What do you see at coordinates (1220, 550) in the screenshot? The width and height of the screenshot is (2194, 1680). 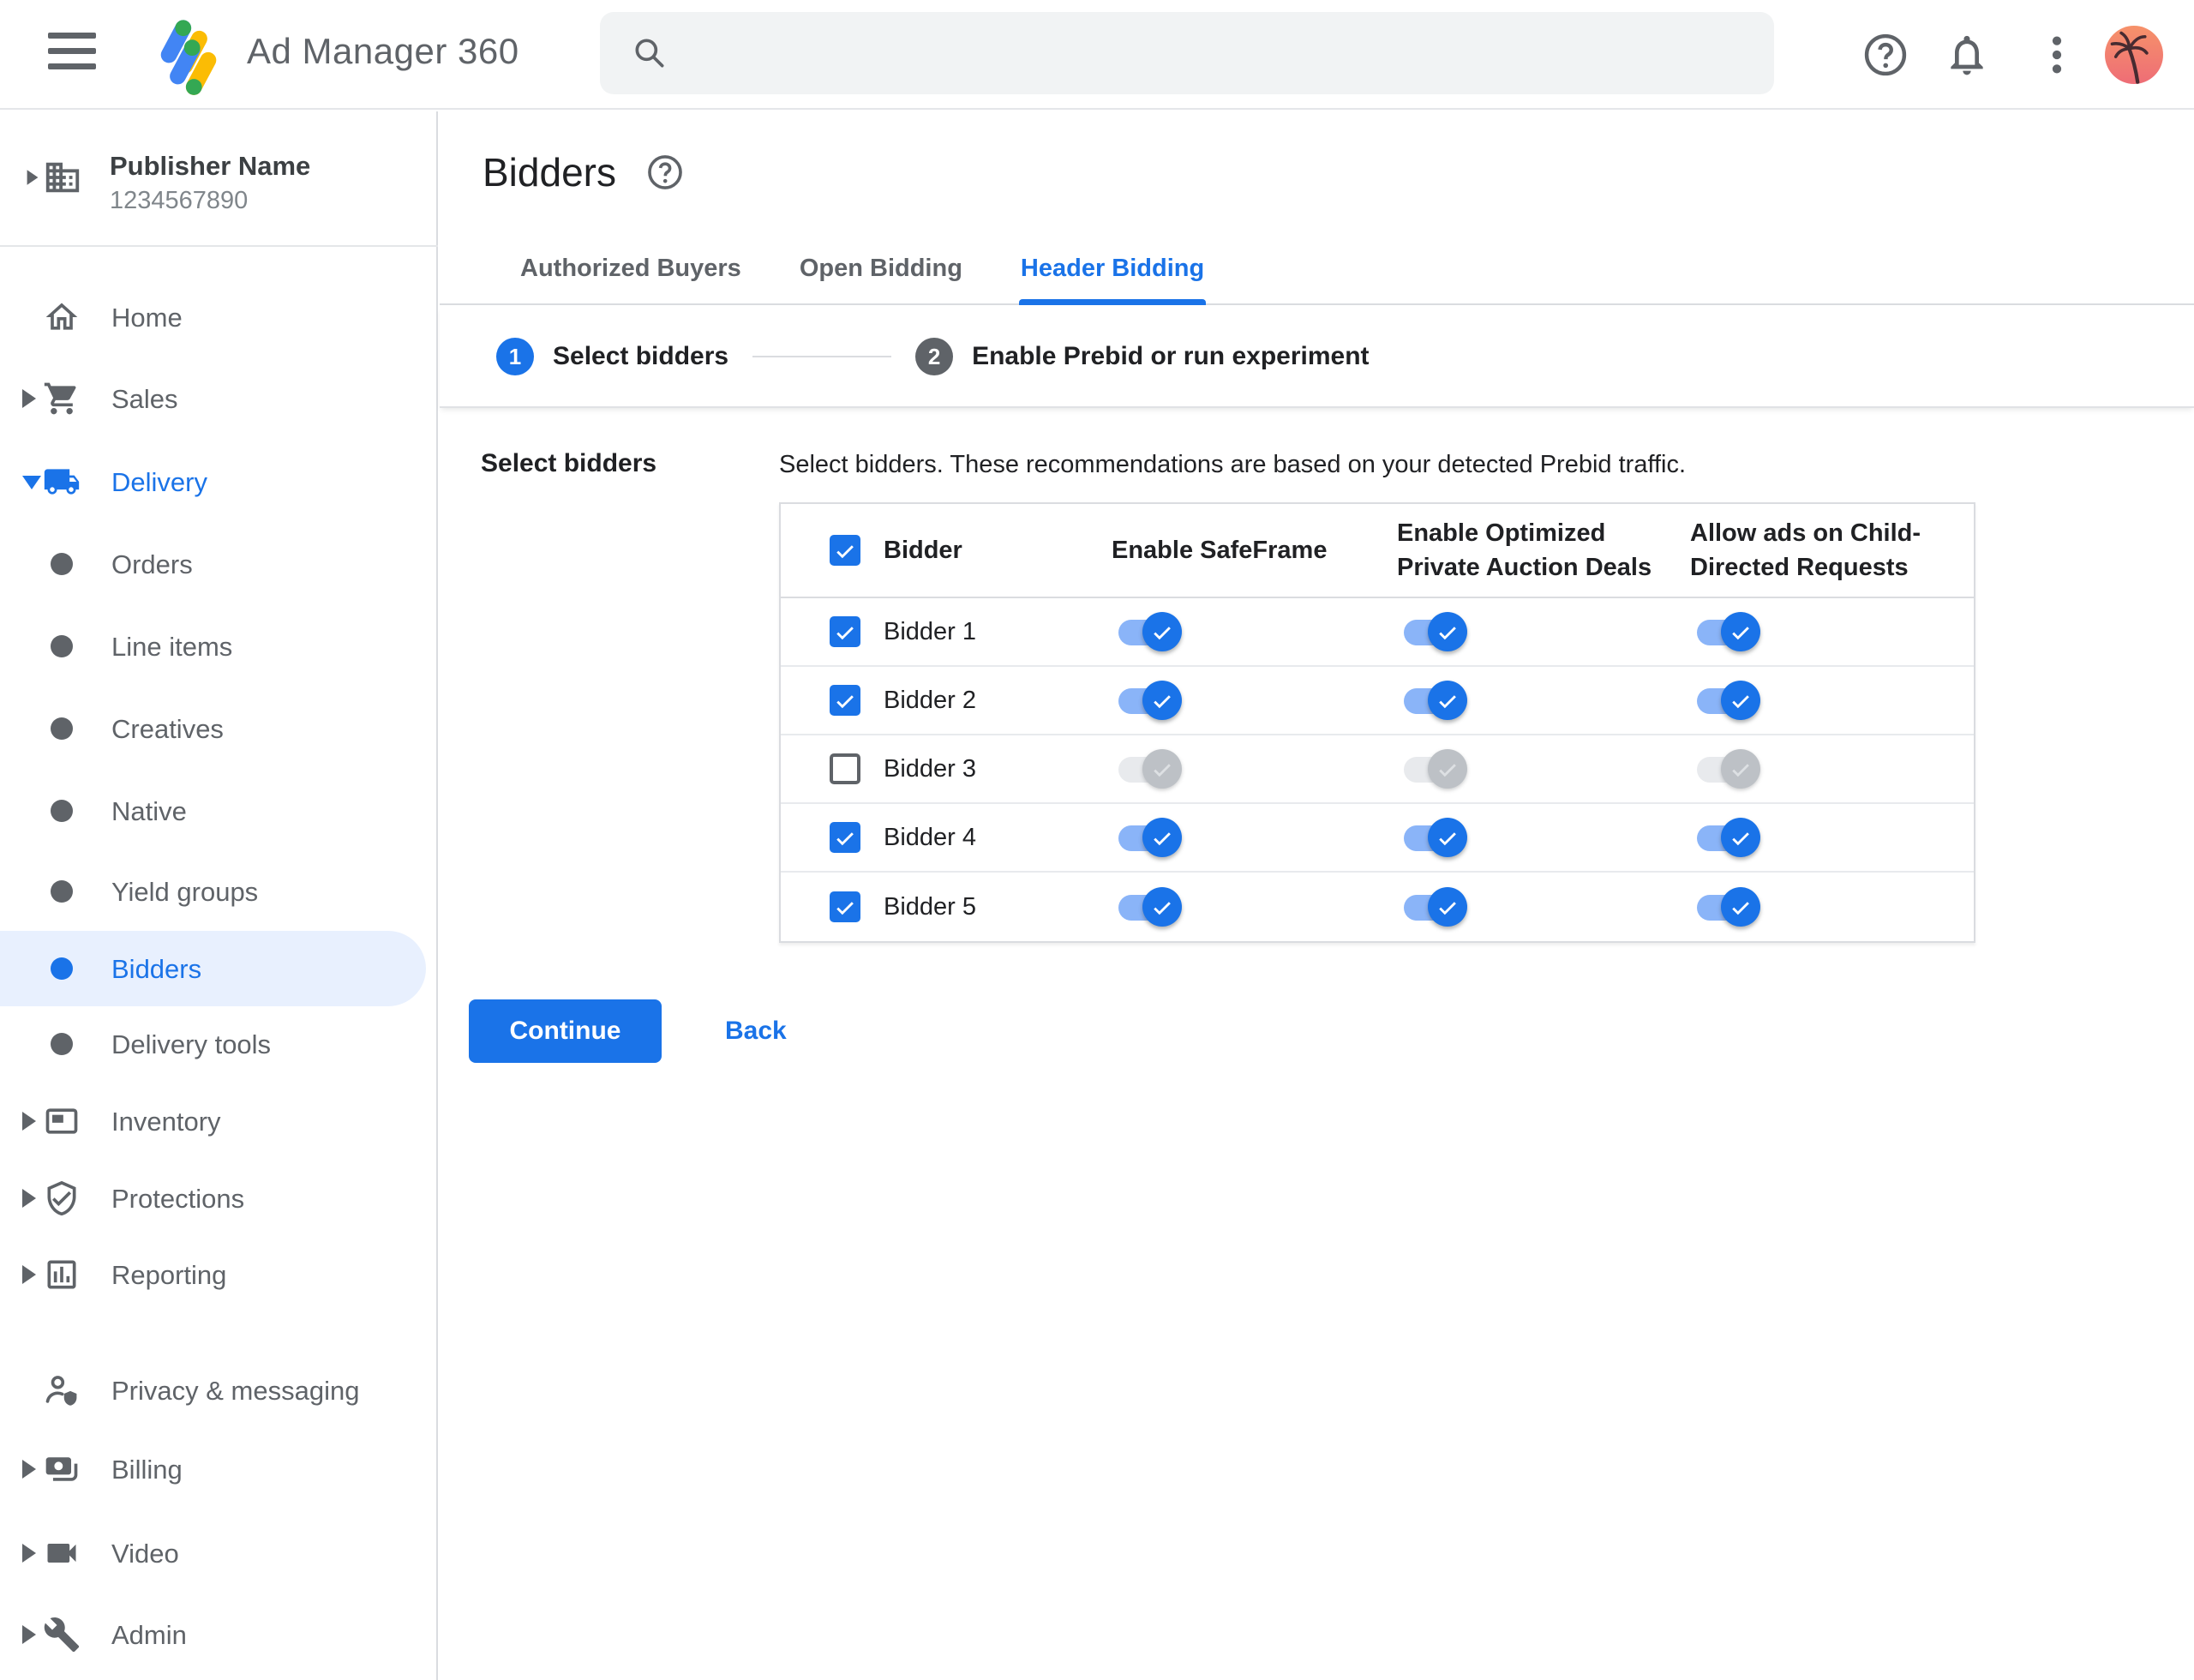 I see `column-header-safeframe: Enable SafeFrame` at bounding box center [1220, 550].